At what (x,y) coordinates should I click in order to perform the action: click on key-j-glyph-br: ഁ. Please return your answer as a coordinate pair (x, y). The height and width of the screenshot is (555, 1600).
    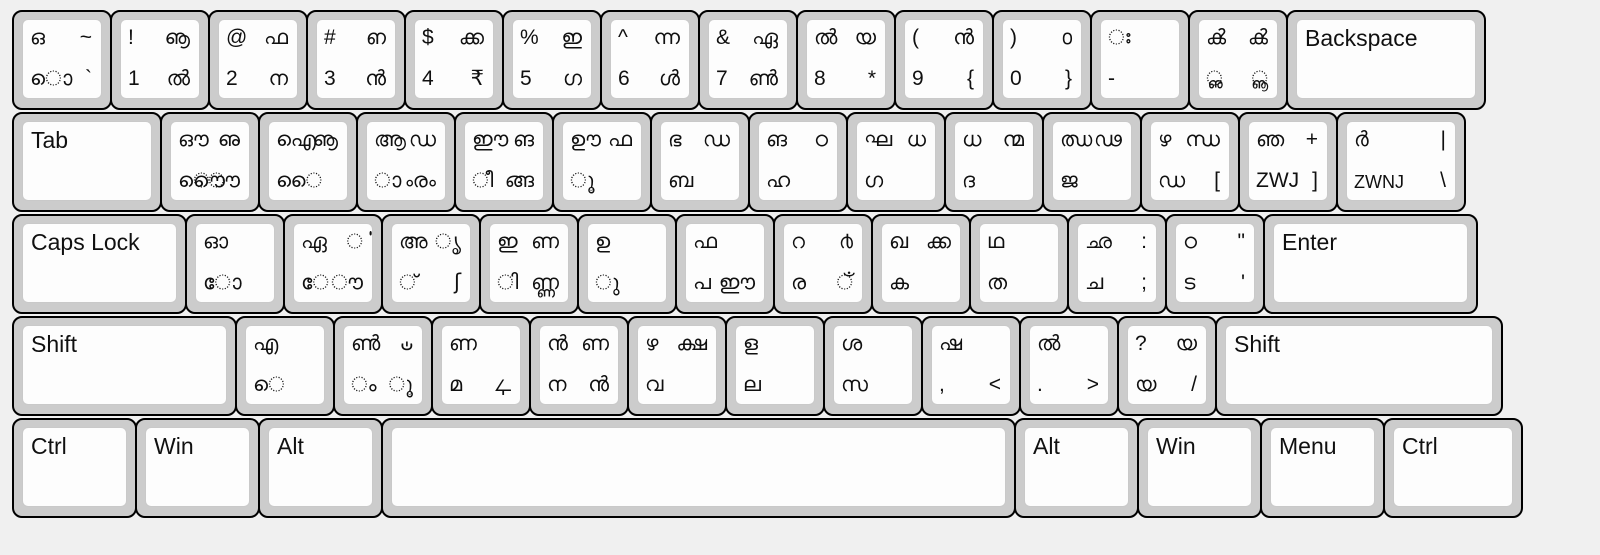
    Looking at the image, I should click on (844, 282).